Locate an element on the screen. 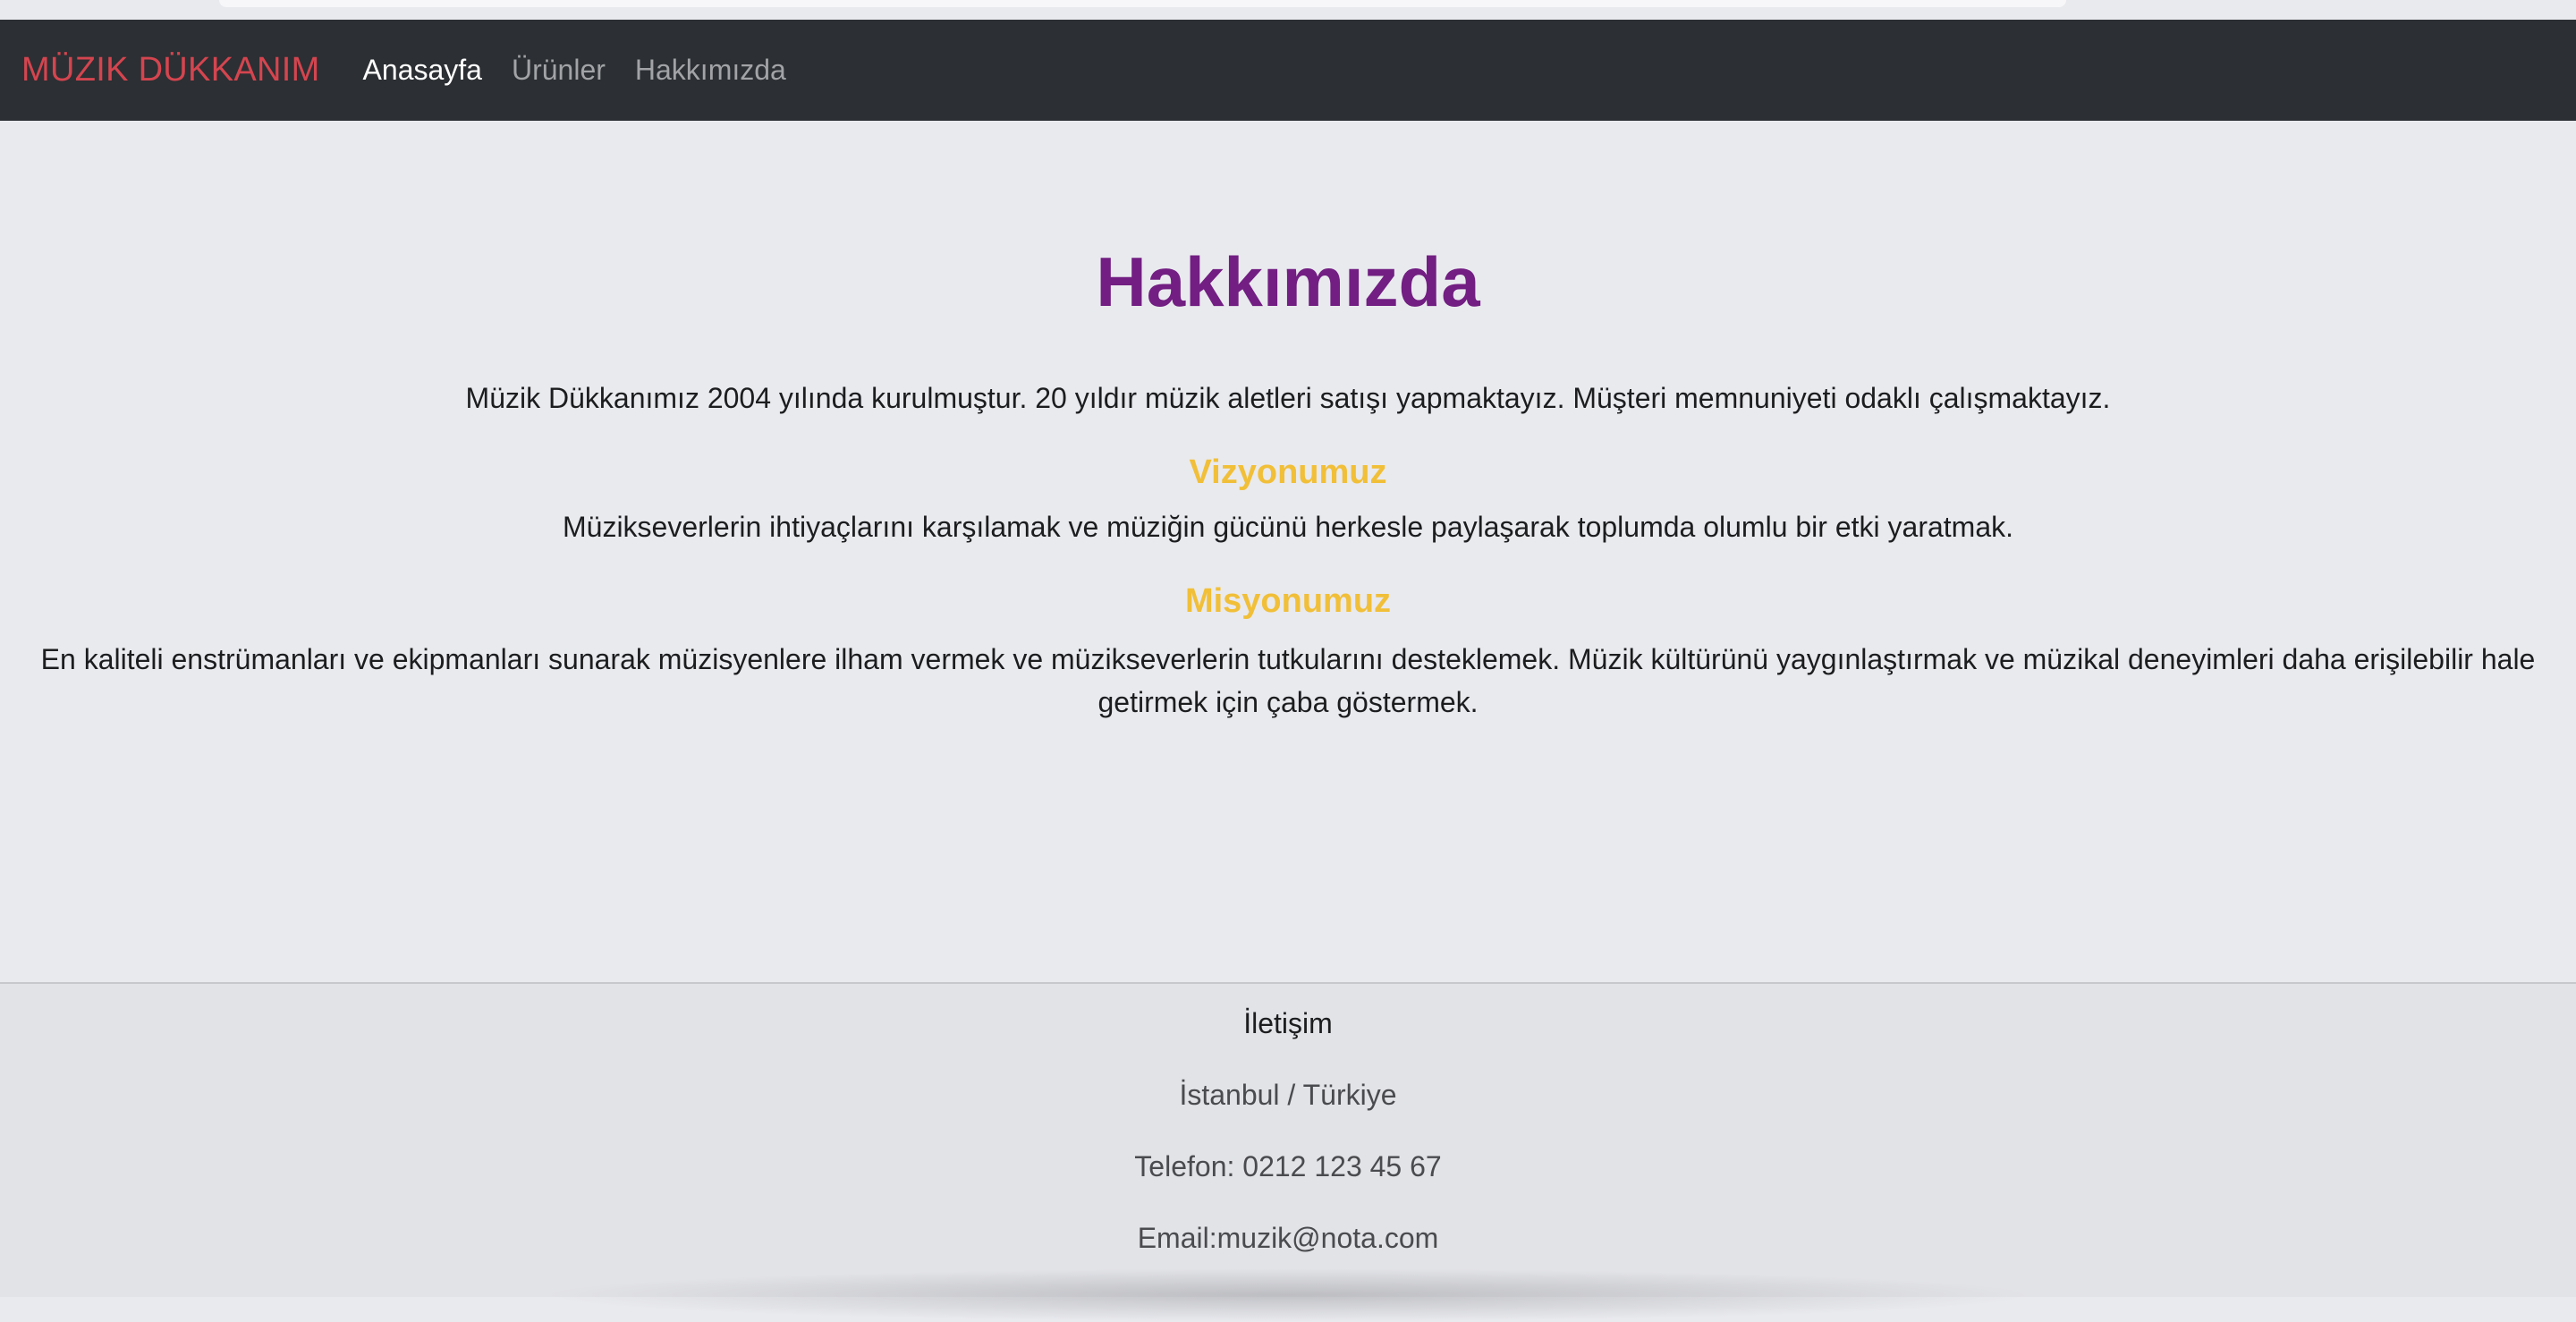 This screenshot has height=1322, width=2576. browser-address-edge is located at coordinates (1142, 3).